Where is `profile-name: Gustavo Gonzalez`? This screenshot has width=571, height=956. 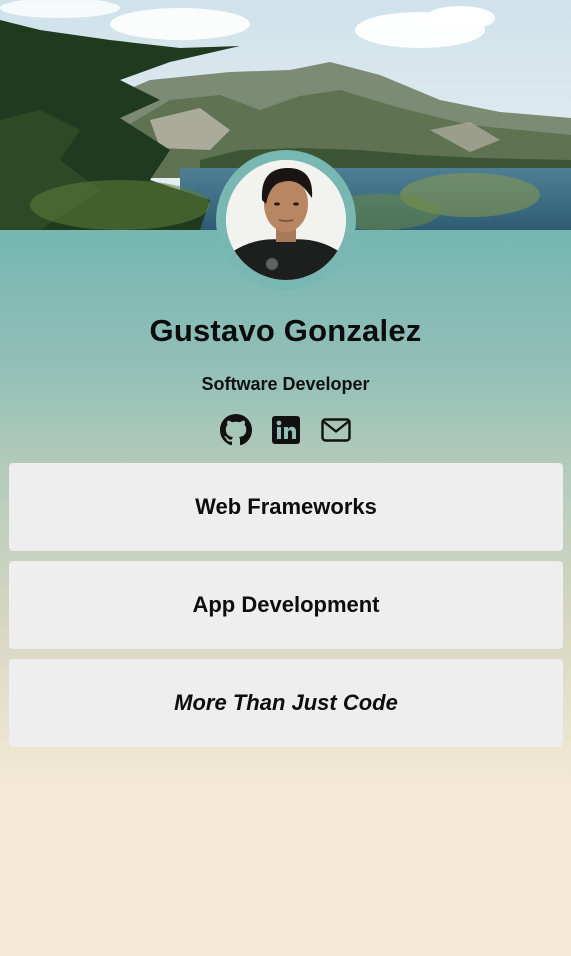
profile-name: Gustavo Gonzalez is located at coordinates (285, 330).